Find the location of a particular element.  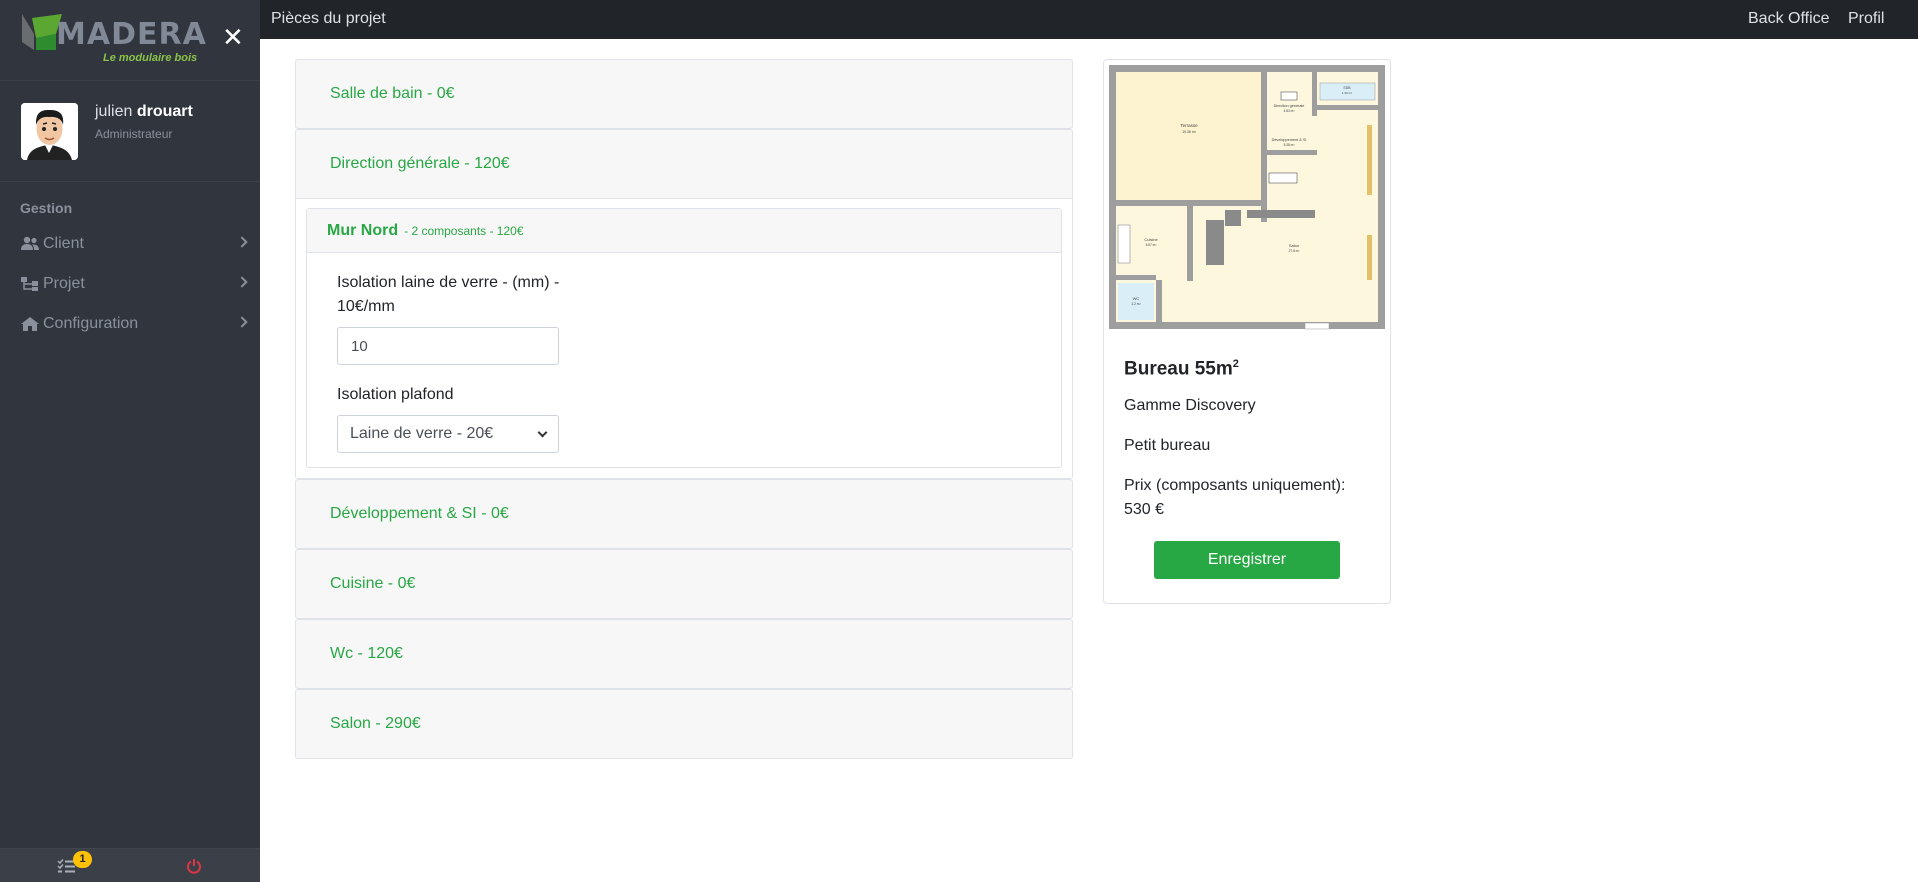

plan-label: 19.36 m² is located at coordinates (1189, 132).